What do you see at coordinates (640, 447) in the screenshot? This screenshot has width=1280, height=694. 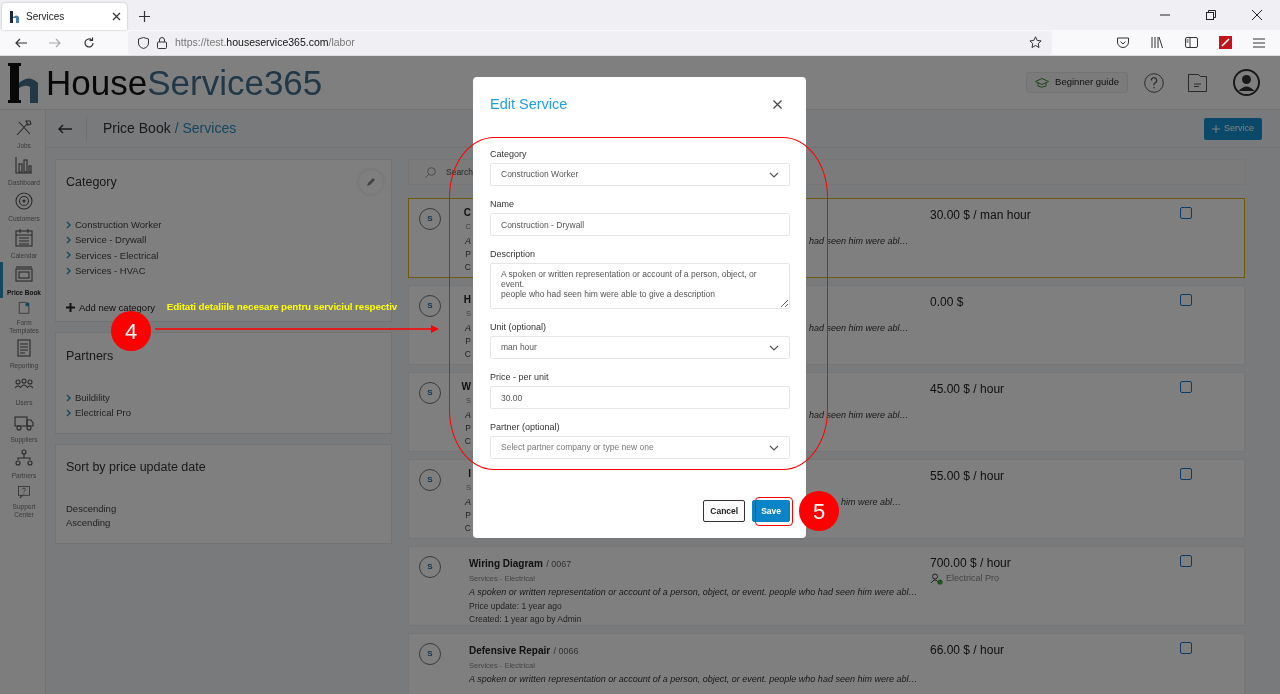 I see `select-field: Select partner company or type new one` at bounding box center [640, 447].